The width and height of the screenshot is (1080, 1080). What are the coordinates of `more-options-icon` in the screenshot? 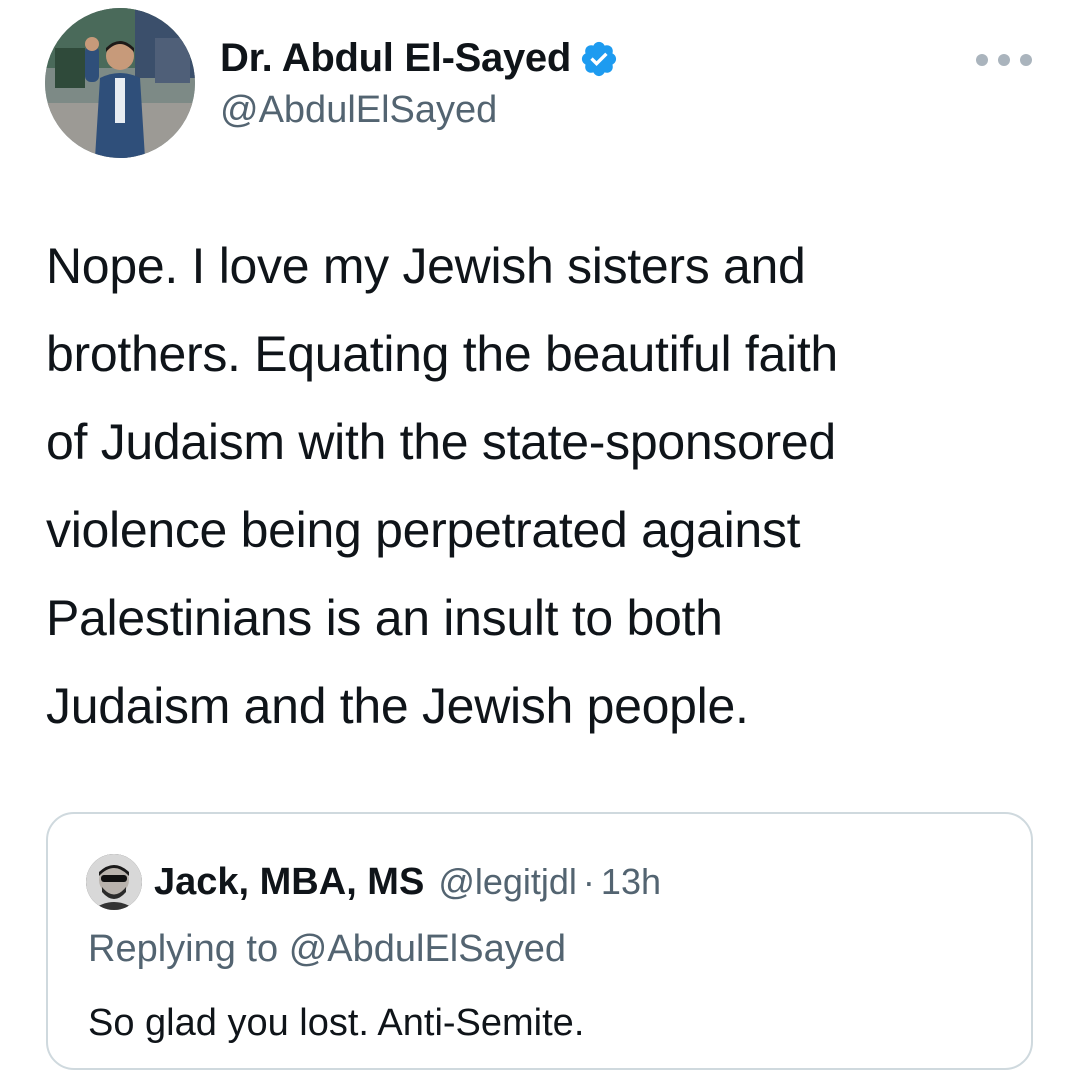 It's located at (1004, 60).